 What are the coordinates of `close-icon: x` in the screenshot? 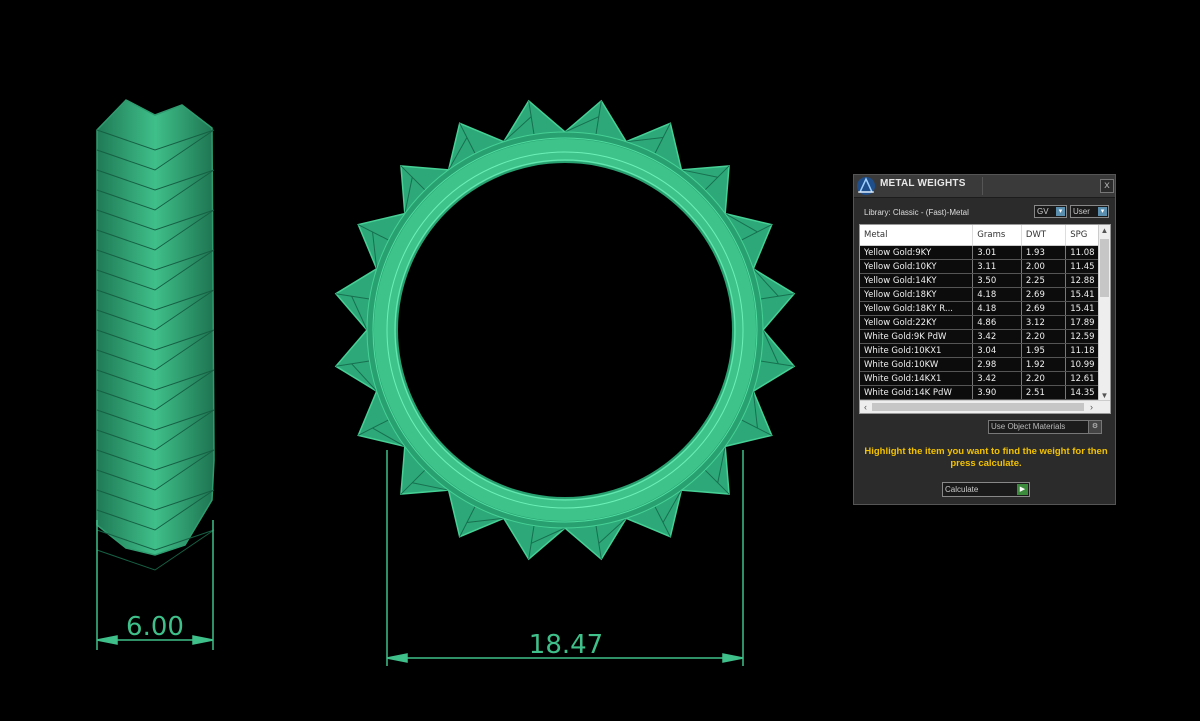 It's located at (1107, 185).